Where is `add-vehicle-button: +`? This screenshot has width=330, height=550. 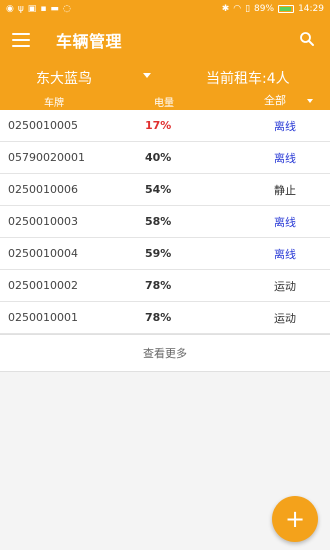 add-vehicle-button: + is located at coordinates (295, 519).